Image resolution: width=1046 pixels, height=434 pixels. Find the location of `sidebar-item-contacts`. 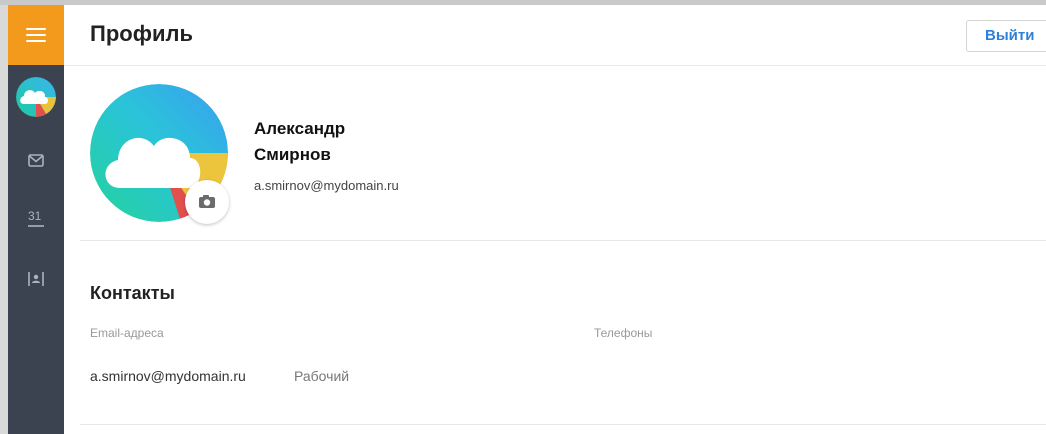

sidebar-item-contacts is located at coordinates (36, 279).